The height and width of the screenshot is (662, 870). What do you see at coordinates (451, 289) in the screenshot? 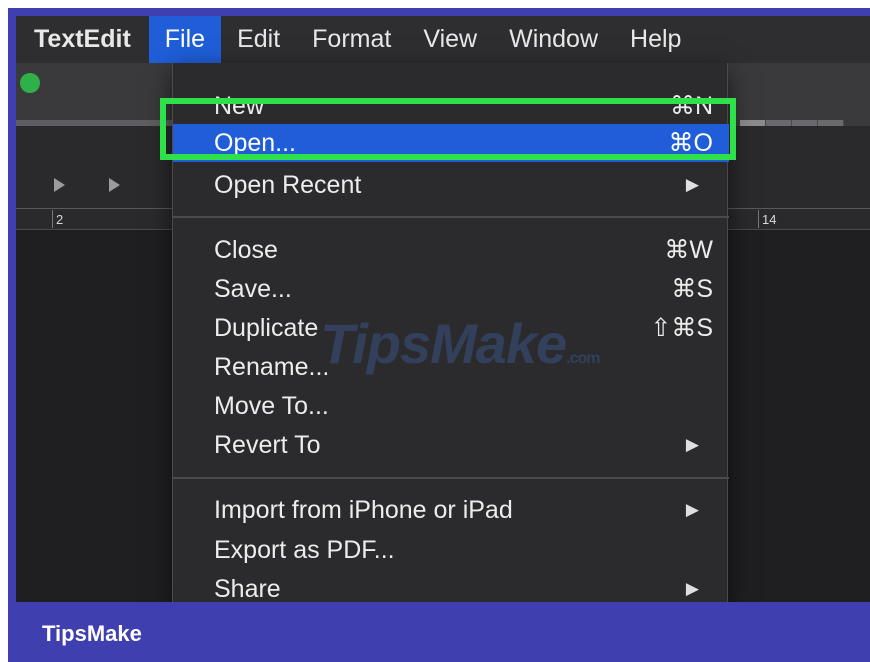
I see `menu-item-save: Save... ⌘S` at bounding box center [451, 289].